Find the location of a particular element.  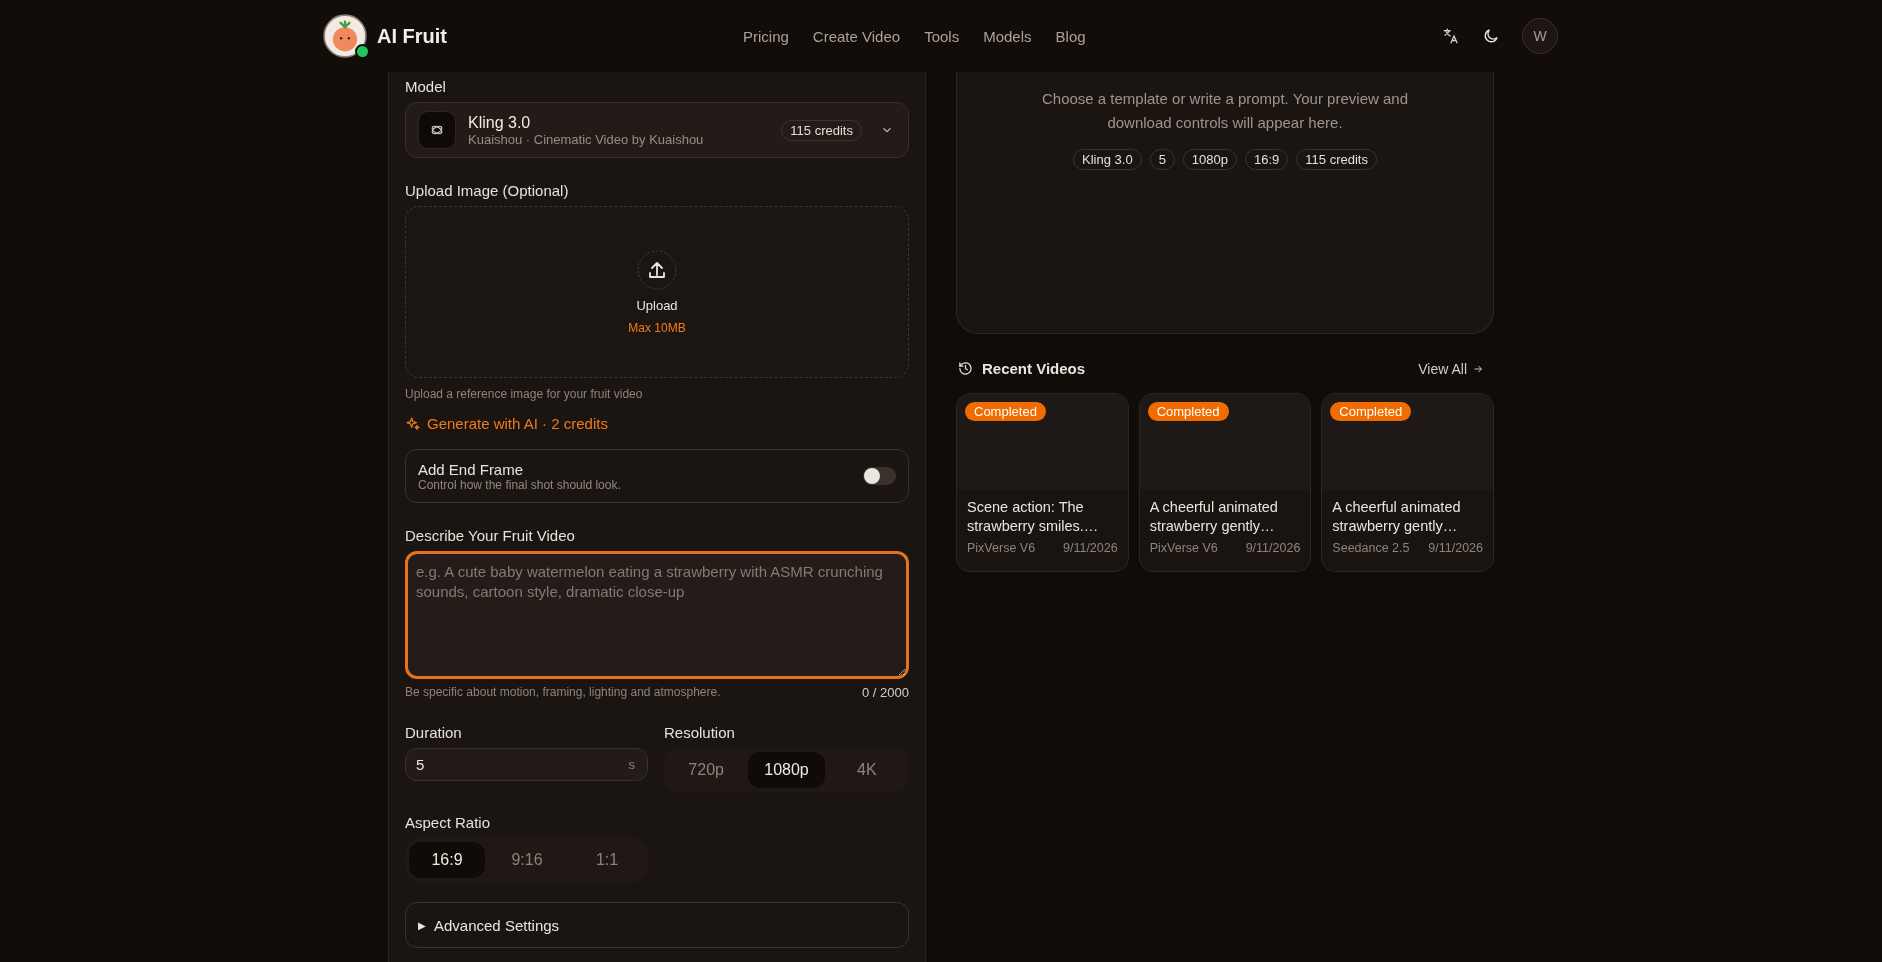

upload-dropzone: Upload Max 10MB is located at coordinates (657, 292).